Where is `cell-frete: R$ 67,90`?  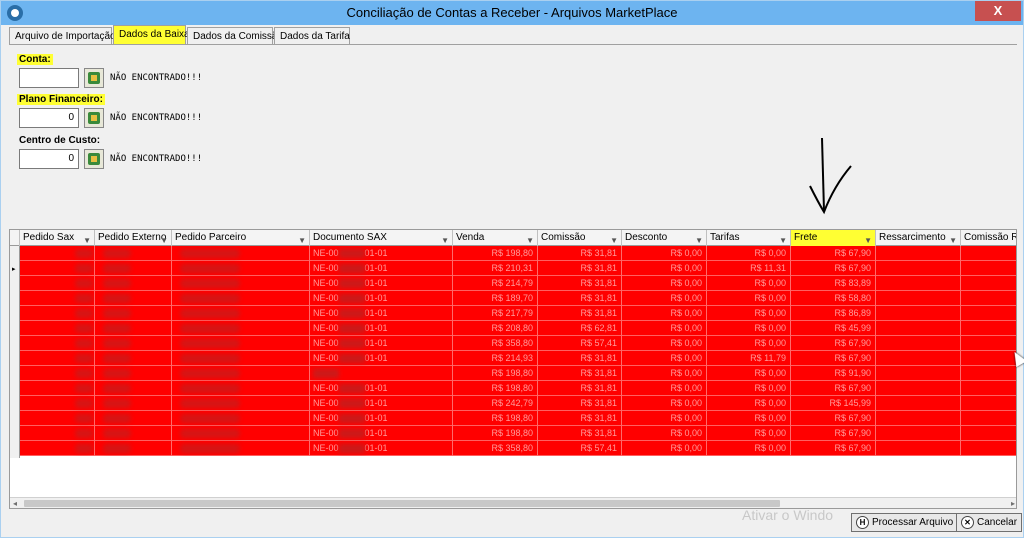
cell-frete: R$ 67,90 is located at coordinates (833, 253).